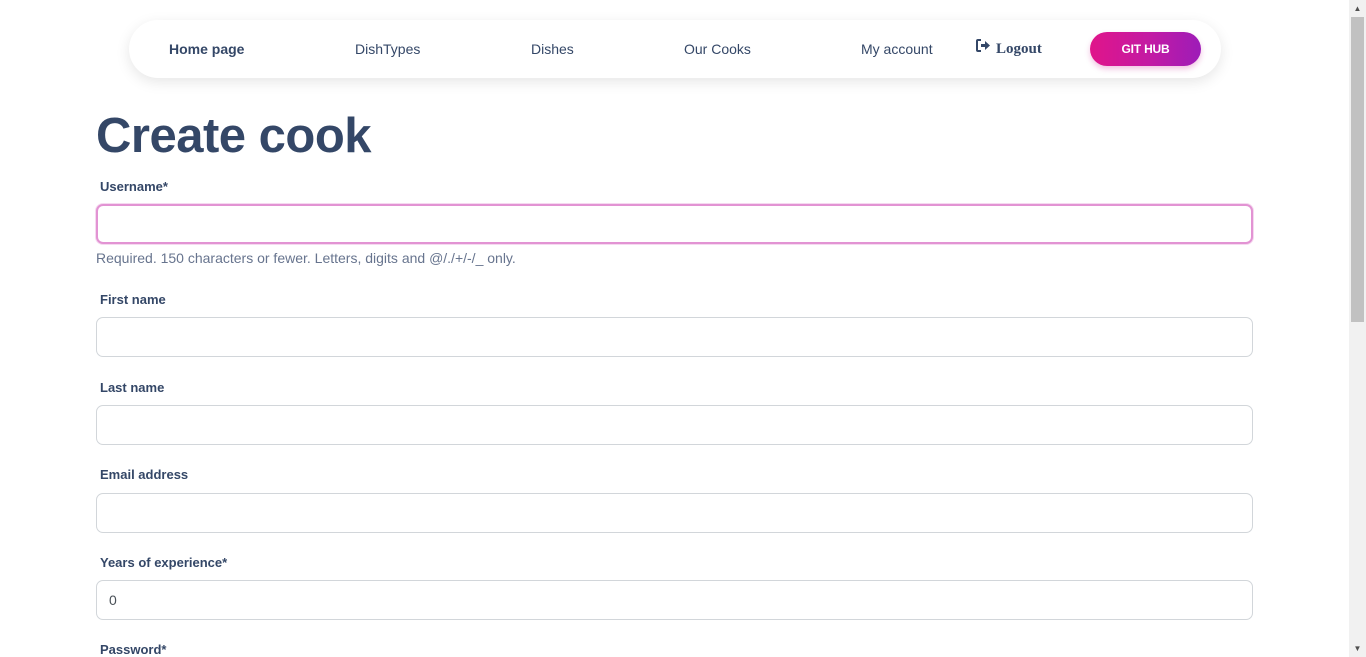 This screenshot has width=1366, height=657. What do you see at coordinates (144, 474) in the screenshot?
I see `email-label: Email address` at bounding box center [144, 474].